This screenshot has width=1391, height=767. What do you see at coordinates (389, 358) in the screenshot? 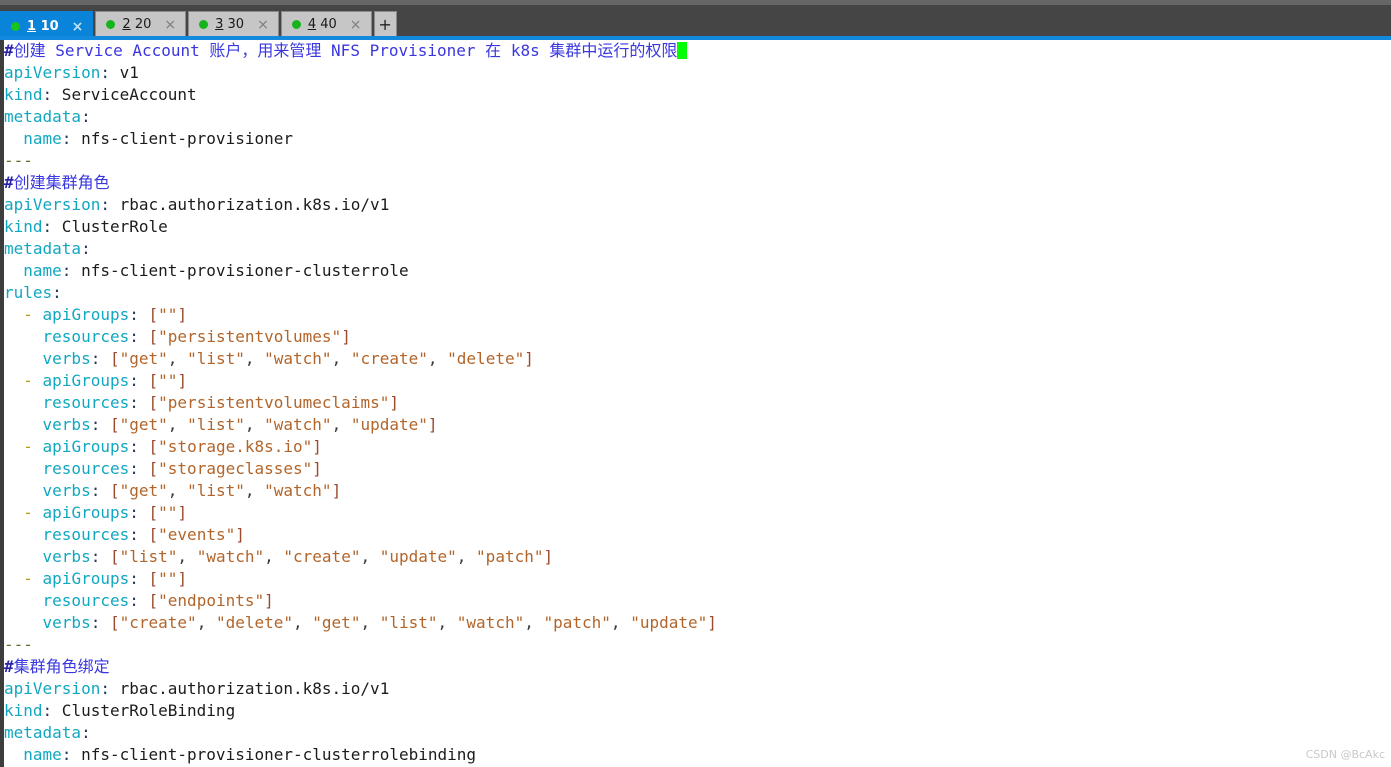
I see `token-str: "create"` at bounding box center [389, 358].